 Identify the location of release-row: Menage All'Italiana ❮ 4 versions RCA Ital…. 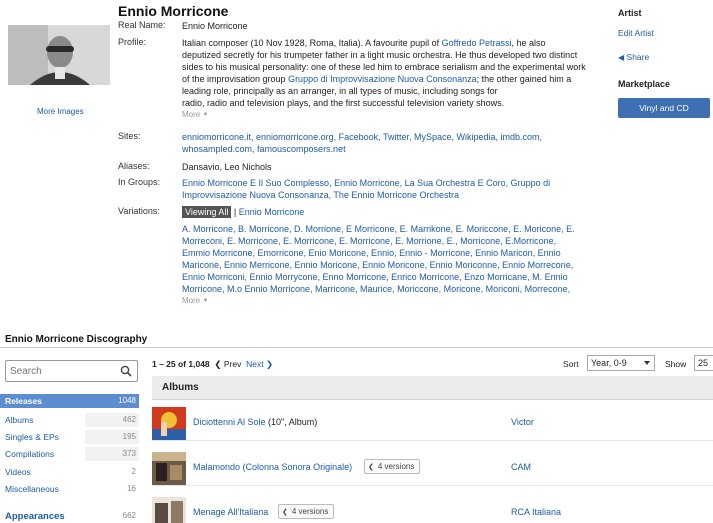
(432, 509).